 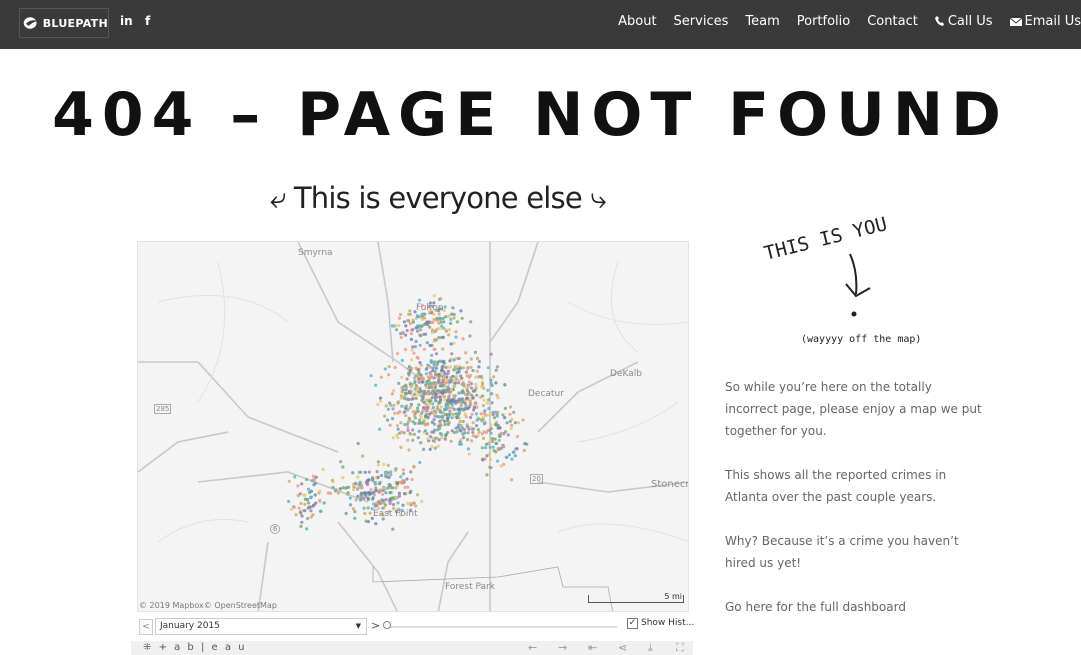 I want to click on redo-icon: →, so click(x=562, y=647).